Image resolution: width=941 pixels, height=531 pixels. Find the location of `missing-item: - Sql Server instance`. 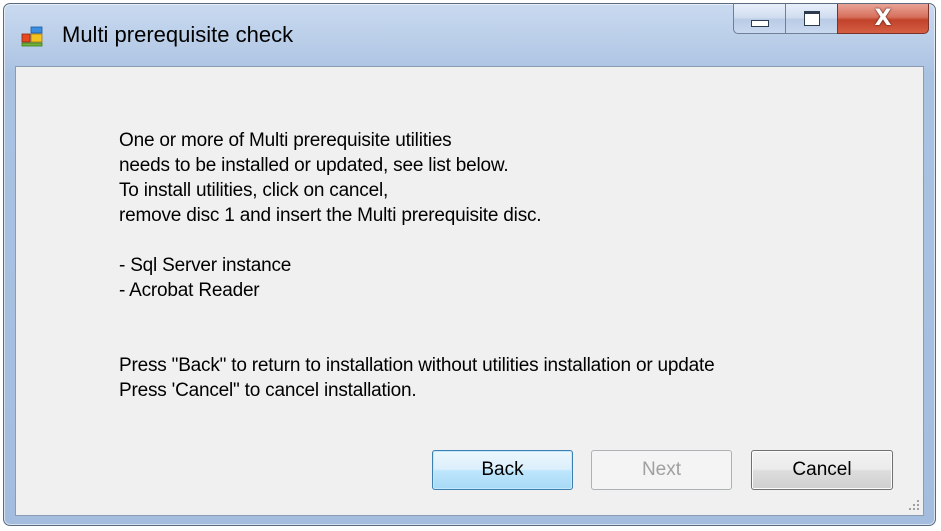

missing-item: - Sql Server instance is located at coordinates (205, 265).